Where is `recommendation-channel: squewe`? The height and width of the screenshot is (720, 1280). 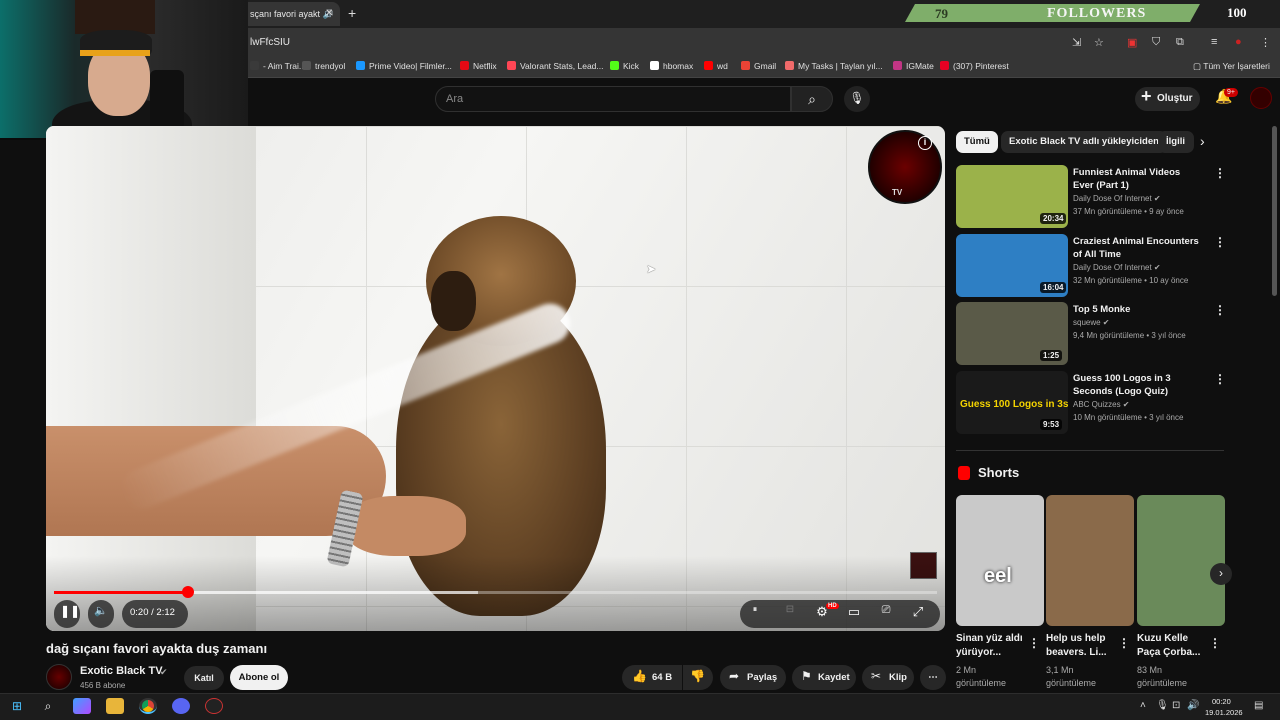
recommendation-channel: squewe is located at coordinates (1087, 322).